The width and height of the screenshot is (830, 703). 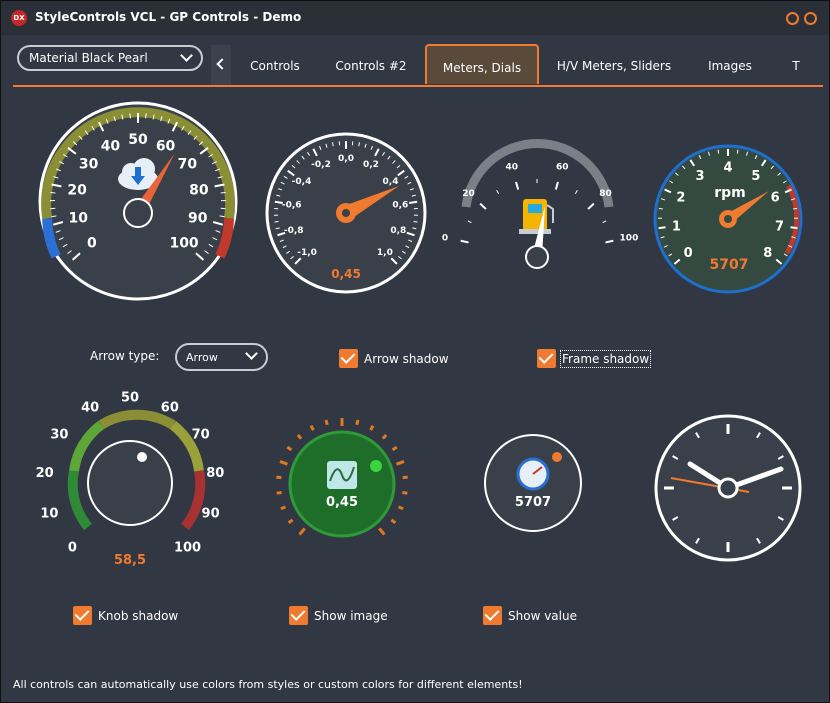 I want to click on tab-controls-2: Controls #2, so click(x=371, y=64).